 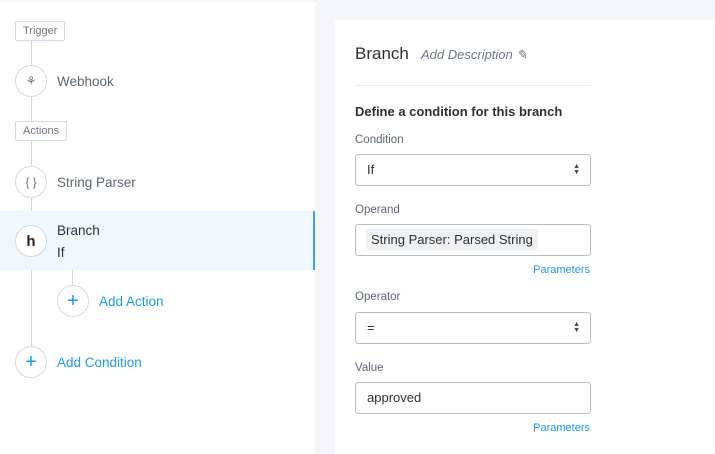 What do you see at coordinates (85, 81) in the screenshot?
I see `step-webhook: Webhook` at bounding box center [85, 81].